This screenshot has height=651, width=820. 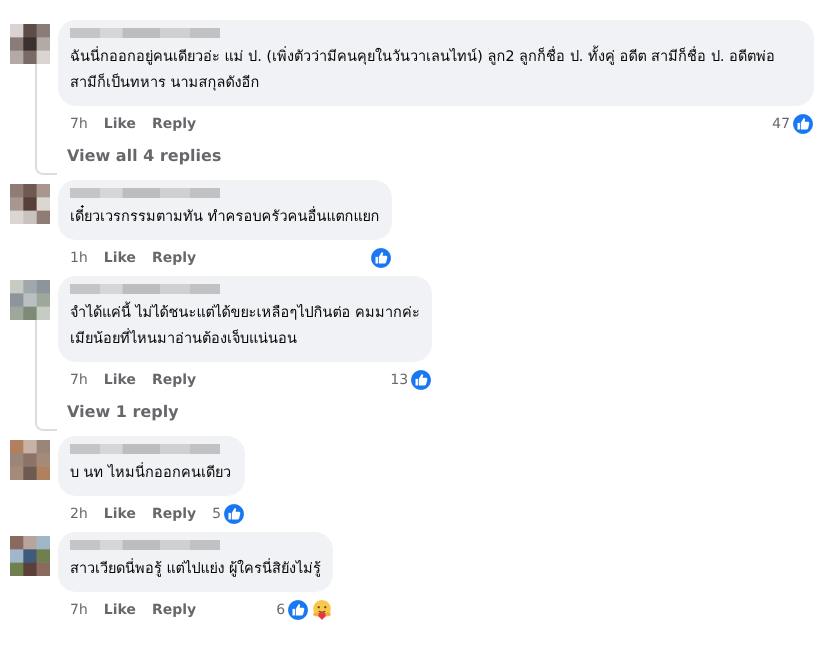 I want to click on reaction-count: 47, so click(x=781, y=124).